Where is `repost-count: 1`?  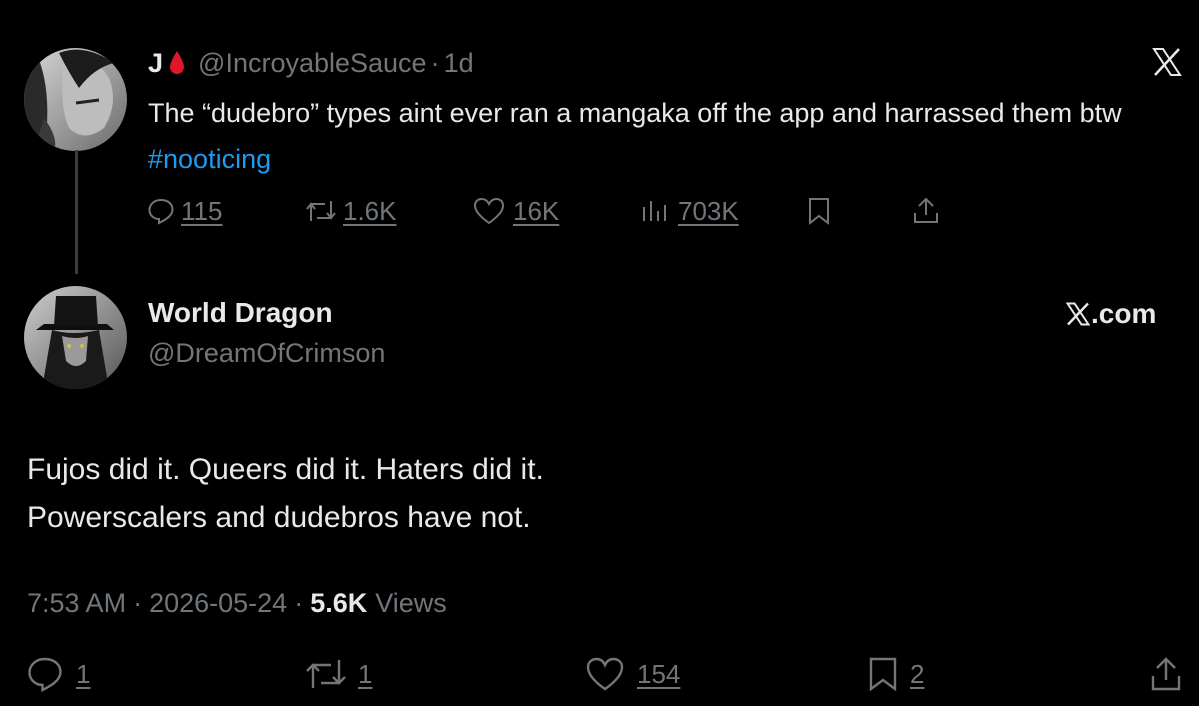
repost-count: 1 is located at coordinates (365, 674).